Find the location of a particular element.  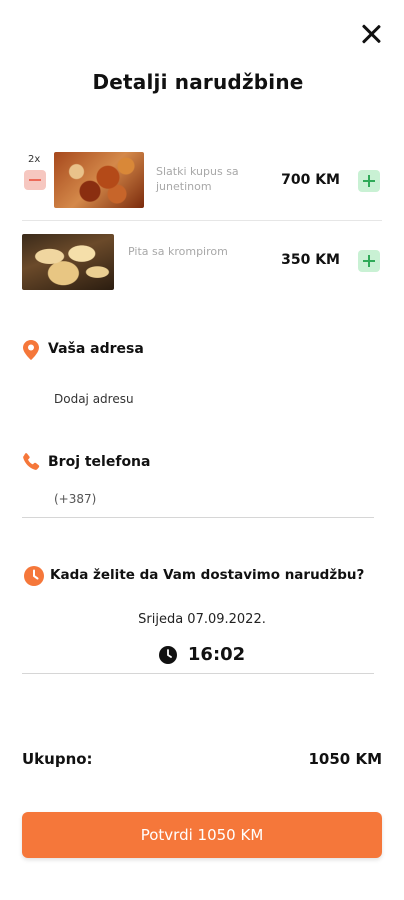

close-button is located at coordinates (372, 34).